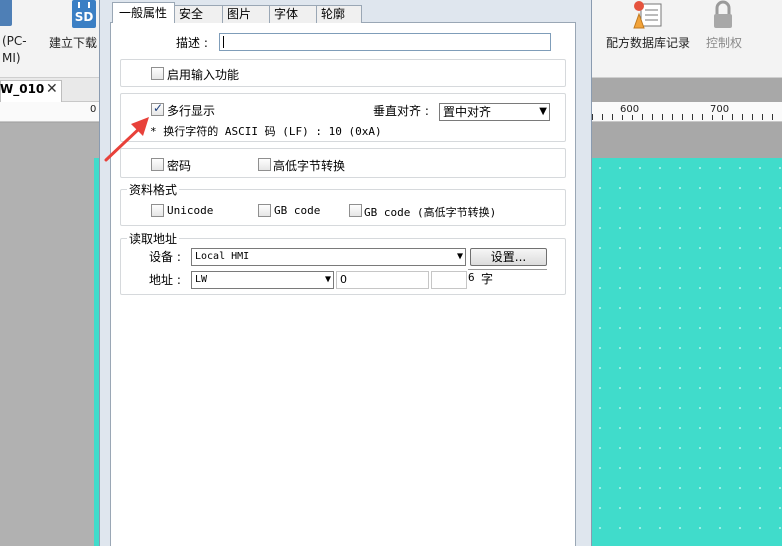  What do you see at coordinates (264, 210) in the screenshot?
I see `gb-code-checkbox` at bounding box center [264, 210].